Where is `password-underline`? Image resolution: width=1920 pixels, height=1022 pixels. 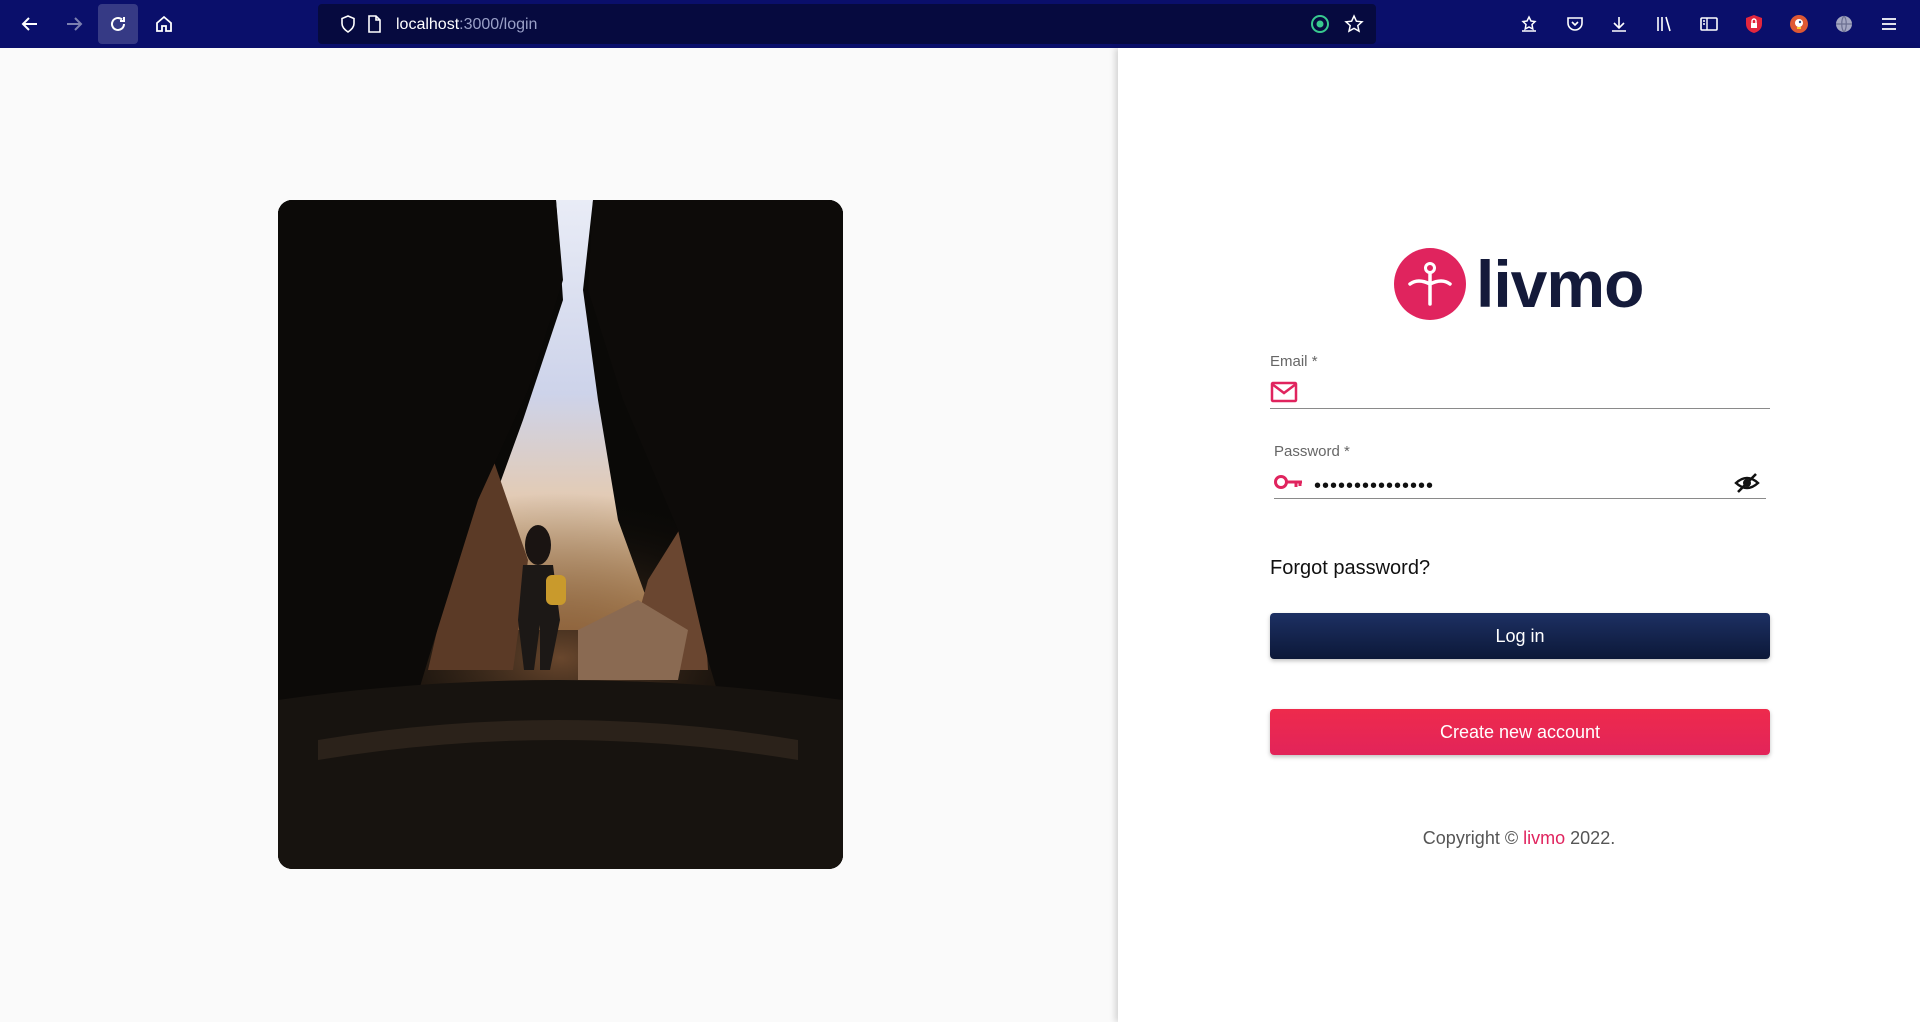 password-underline is located at coordinates (1520, 498).